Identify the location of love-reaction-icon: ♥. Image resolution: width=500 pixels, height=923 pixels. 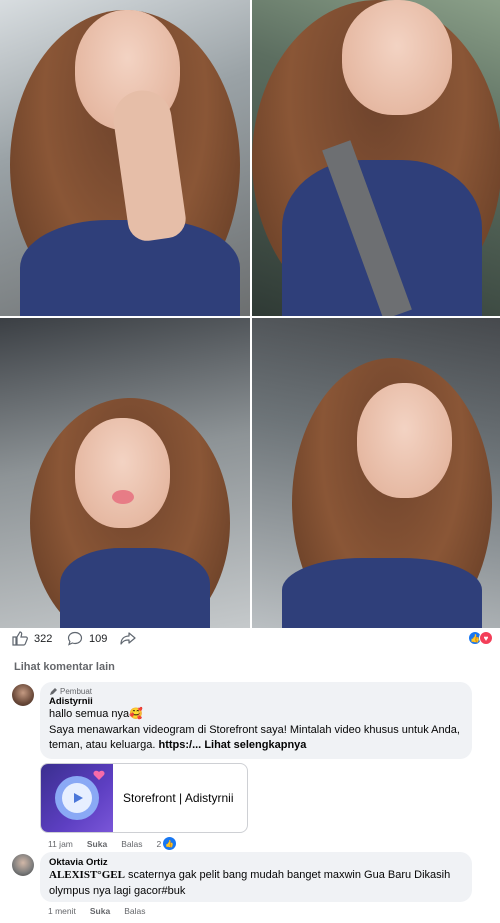
(486, 638).